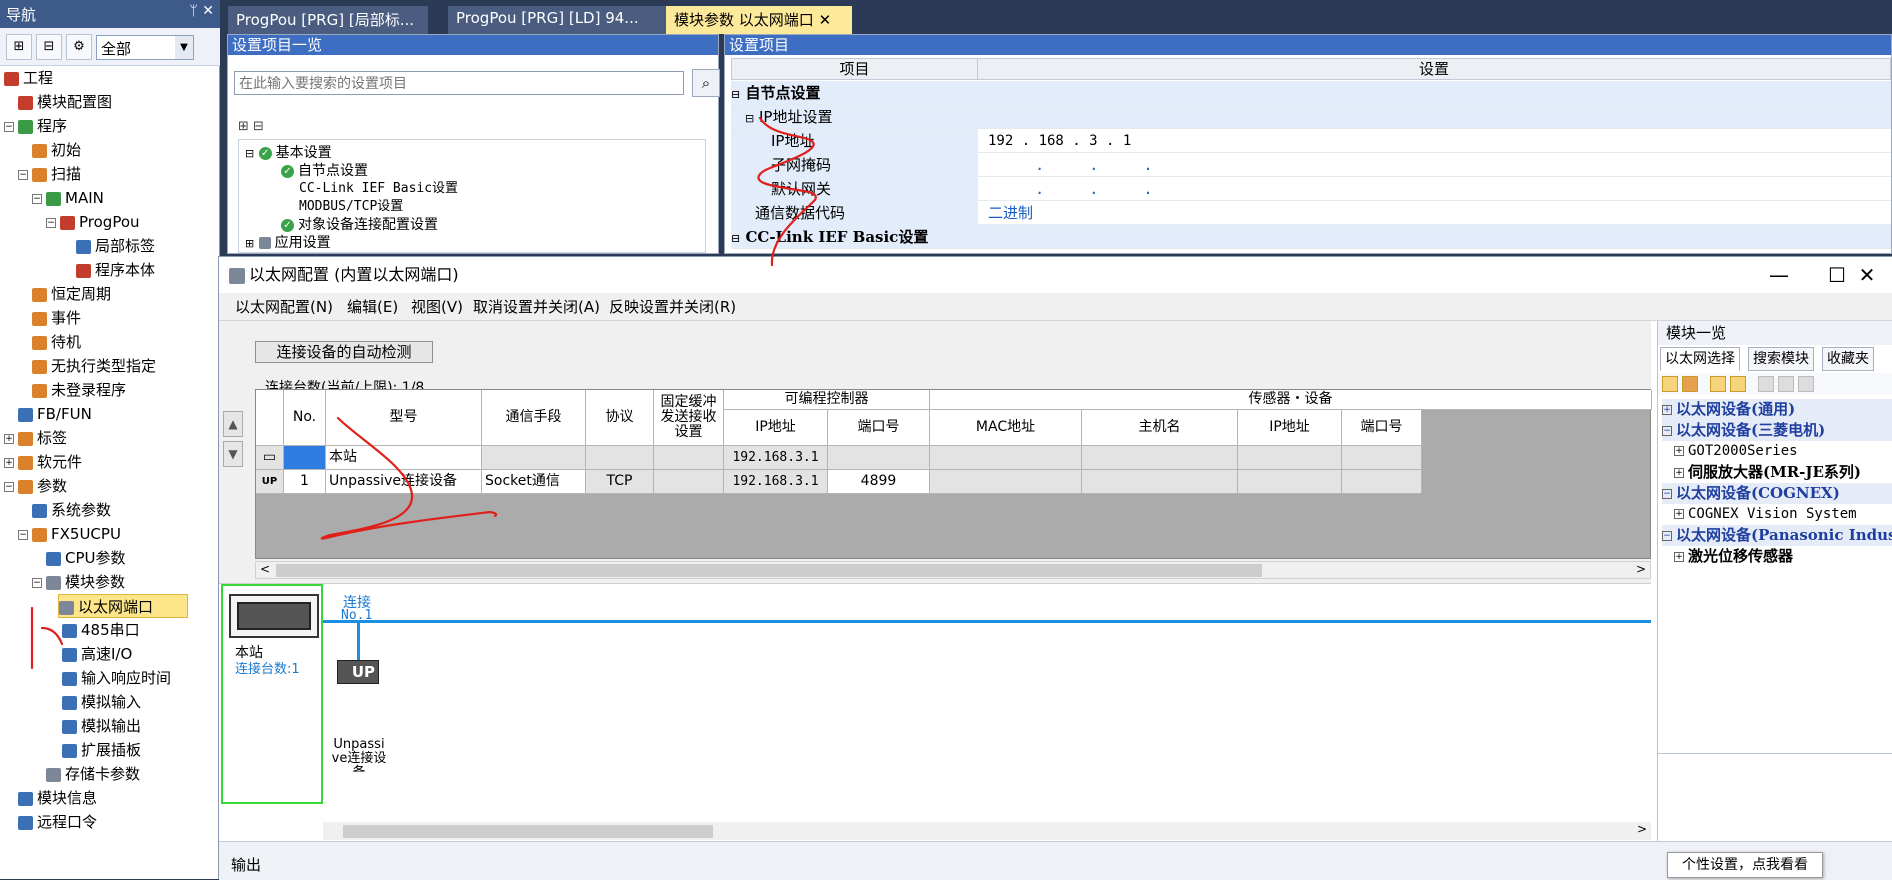 Image resolution: width=1892 pixels, height=880 pixels. I want to click on tree-item-expansion-board: 扩展插板, so click(101, 750).